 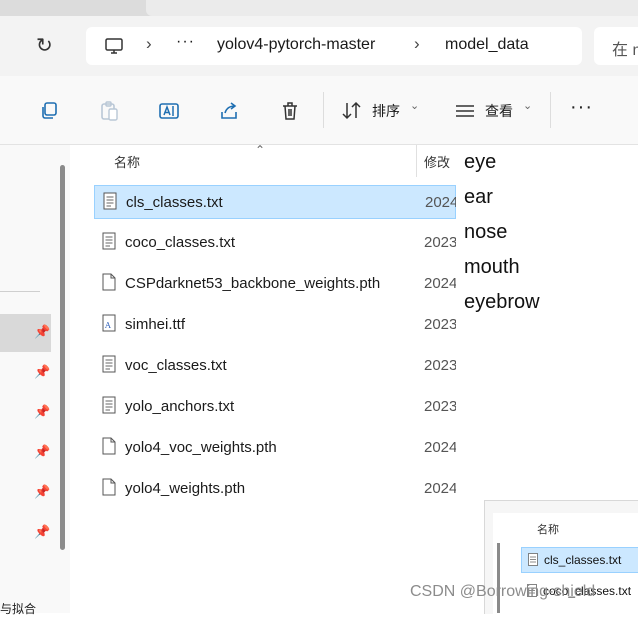 I want to click on refresh-icon: ↻, so click(x=44, y=45).